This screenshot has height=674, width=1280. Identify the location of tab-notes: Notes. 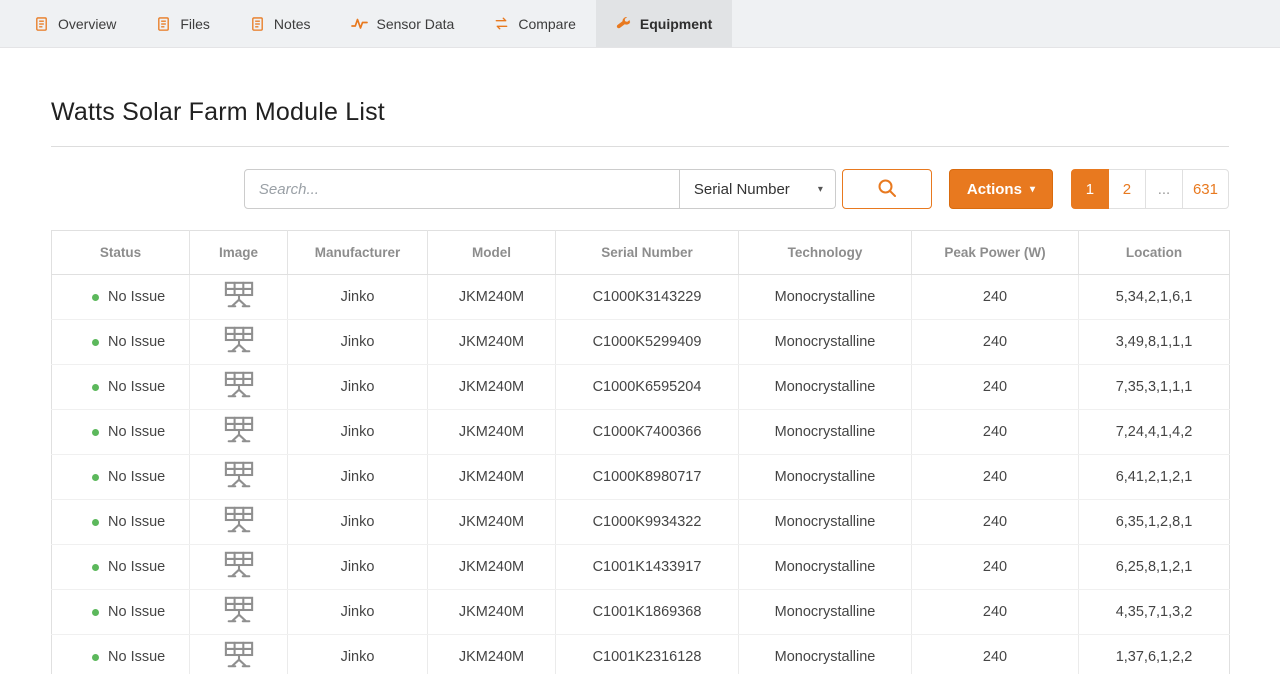
(280, 23).